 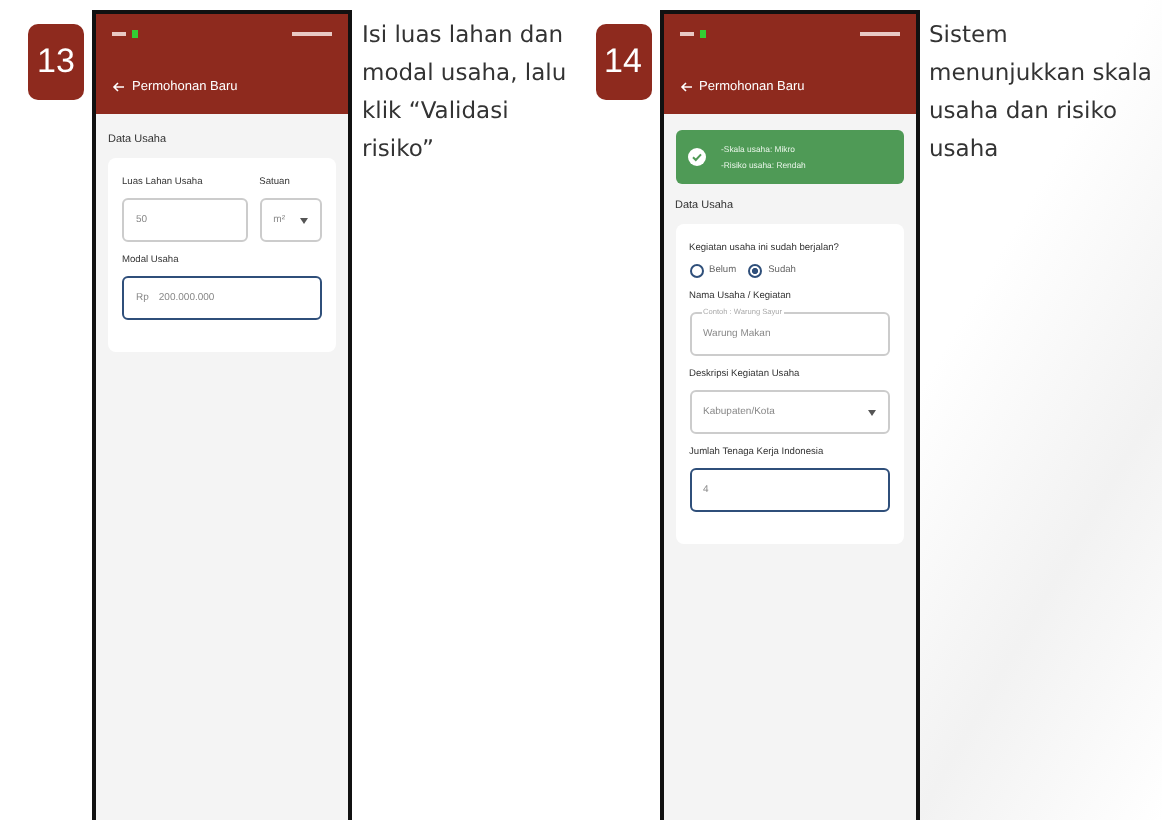 What do you see at coordinates (56, 62) in the screenshot?
I see `step-number: 13` at bounding box center [56, 62].